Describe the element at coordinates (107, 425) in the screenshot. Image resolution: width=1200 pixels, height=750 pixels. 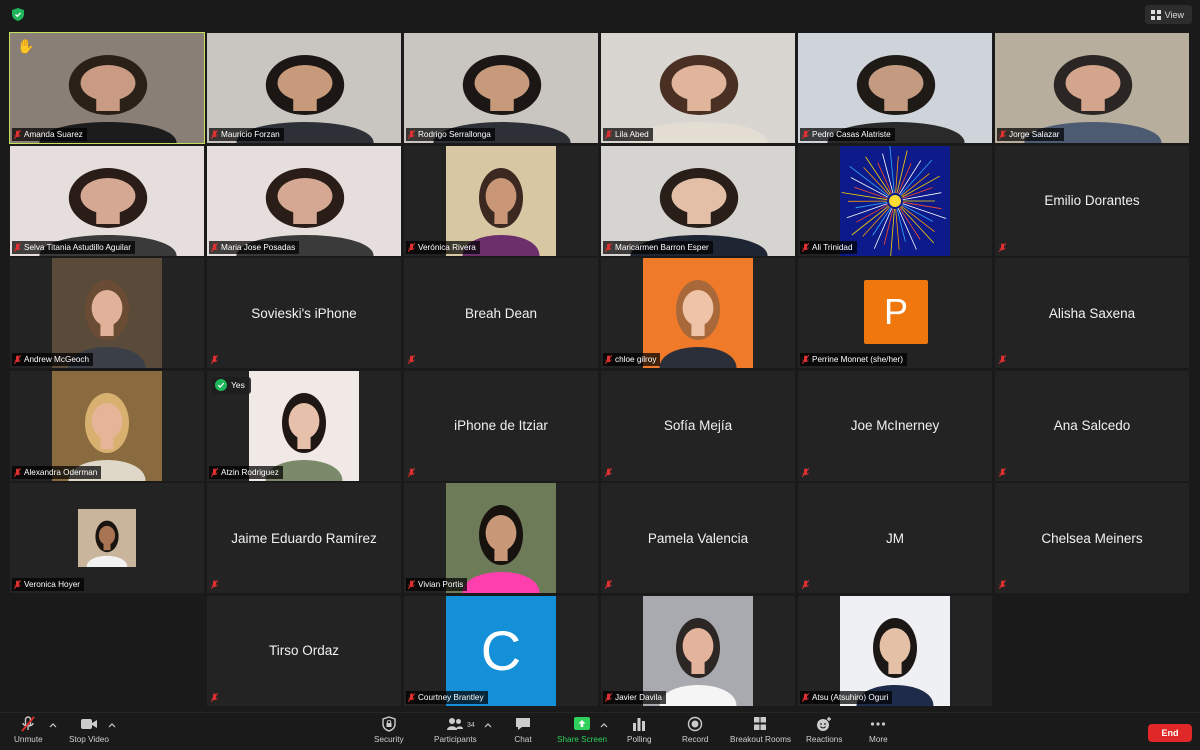
I see `participant-tile: Alexandra Oderman` at that location.